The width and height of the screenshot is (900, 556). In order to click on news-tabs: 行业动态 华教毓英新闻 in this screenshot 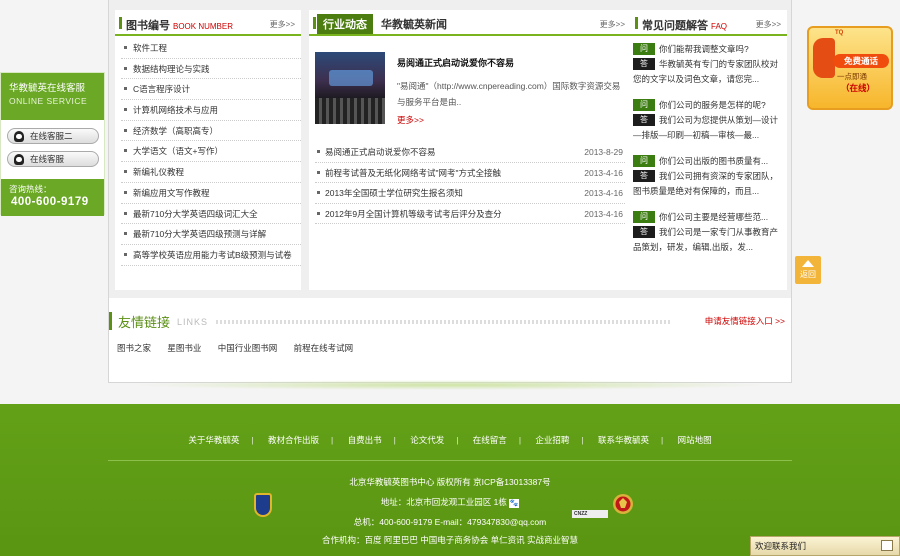, I will do `click(382, 24)`.